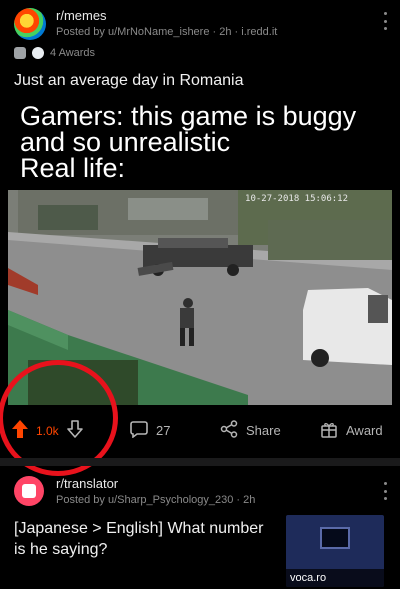 The image size is (400, 589). Describe the element at coordinates (263, 430) in the screenshot. I see `share-label: Share` at that location.